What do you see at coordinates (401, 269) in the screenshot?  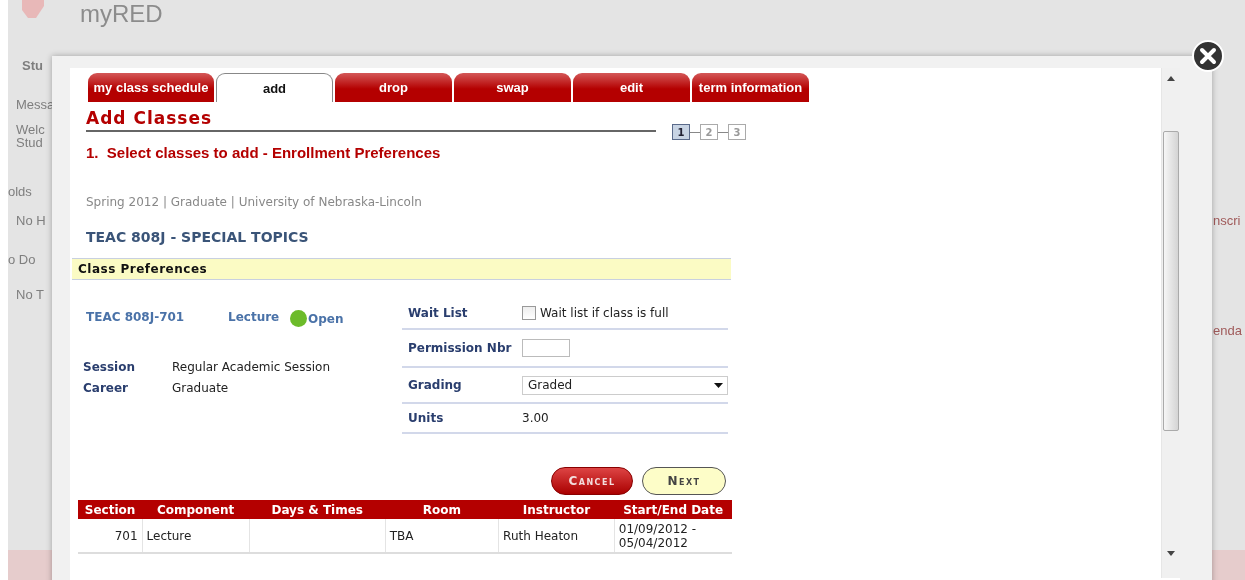 I see `section-header: Class Preferences` at bounding box center [401, 269].